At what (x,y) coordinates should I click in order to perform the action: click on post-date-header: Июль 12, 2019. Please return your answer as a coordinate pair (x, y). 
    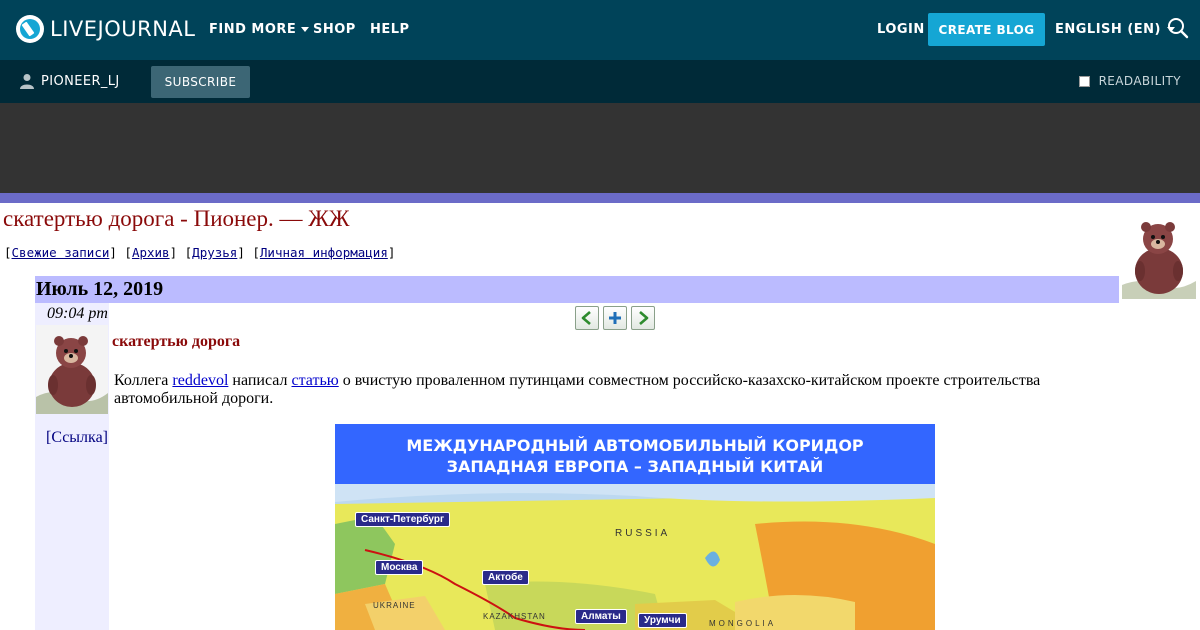
    Looking at the image, I should click on (577, 289).